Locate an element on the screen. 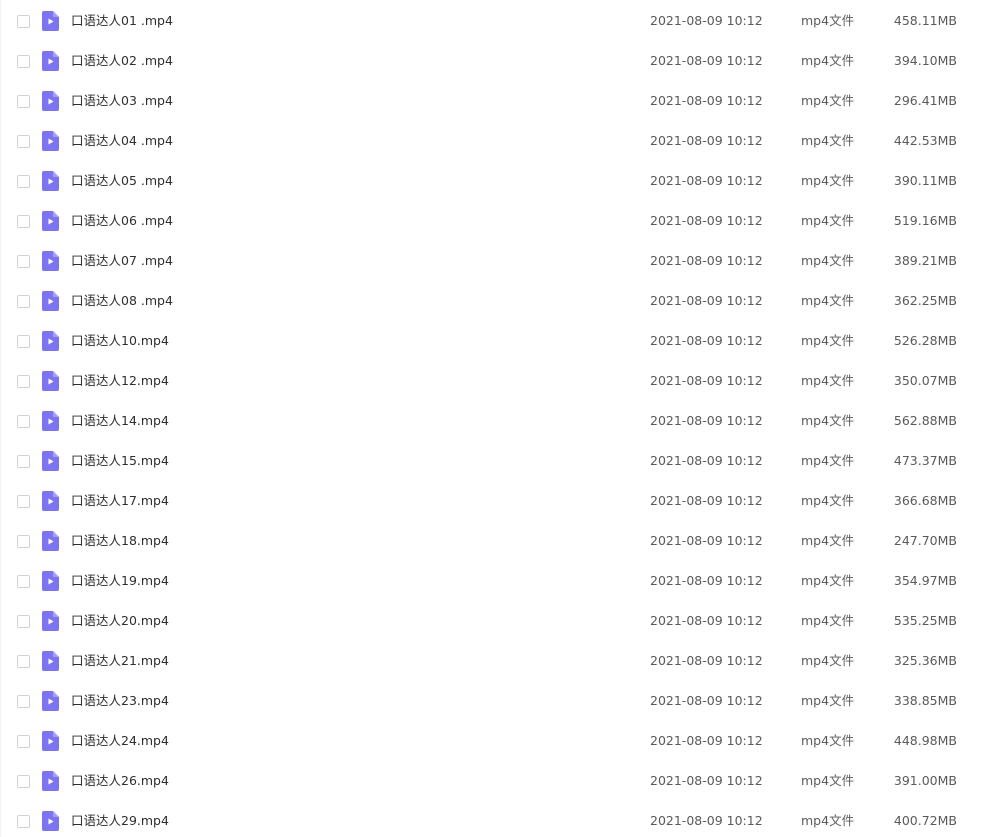  file-name: 口语达人06 .mp4 is located at coordinates (122, 221).